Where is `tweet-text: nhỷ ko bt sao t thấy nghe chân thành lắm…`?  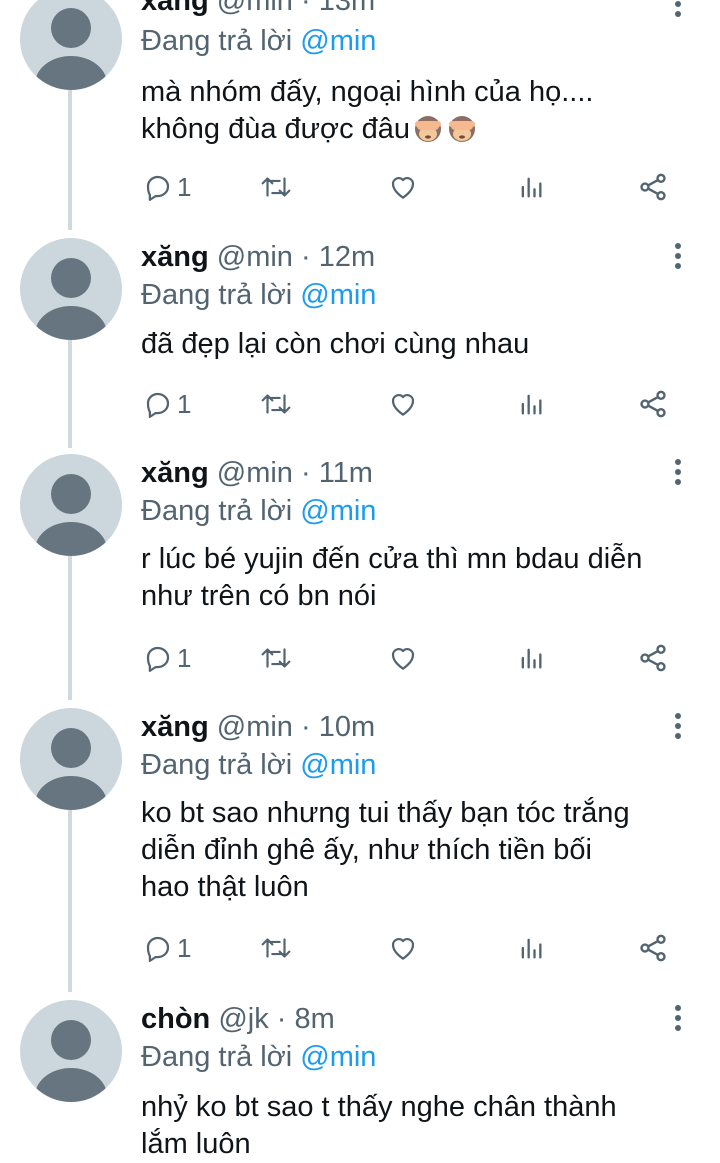 tweet-text: nhỷ ko bt sao t thấy nghe chân thành lắm… is located at coordinates (379, 1125).